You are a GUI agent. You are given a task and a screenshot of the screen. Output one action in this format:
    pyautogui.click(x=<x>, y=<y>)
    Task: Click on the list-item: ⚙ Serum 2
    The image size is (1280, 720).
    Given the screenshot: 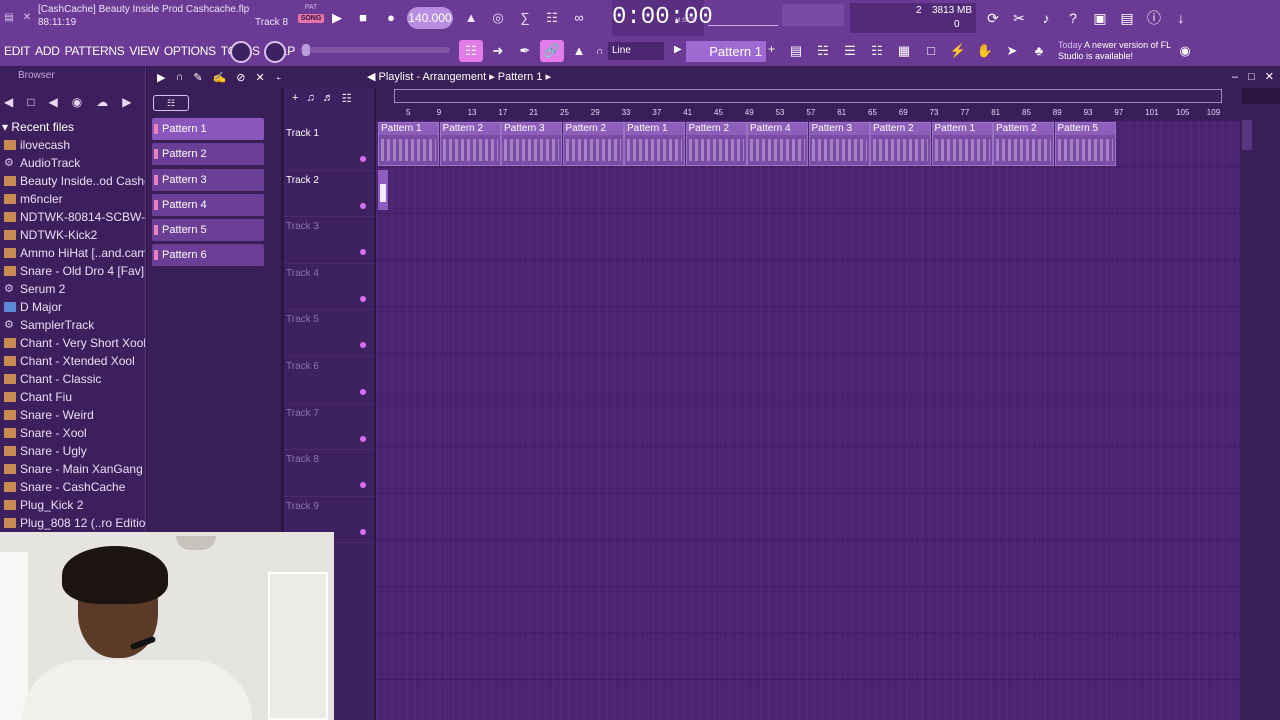 What is the action you would take?
    pyautogui.click(x=72, y=289)
    